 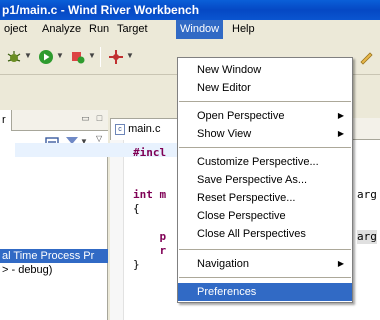 I want to click on editor-tab-label: main.c, so click(x=144, y=129).